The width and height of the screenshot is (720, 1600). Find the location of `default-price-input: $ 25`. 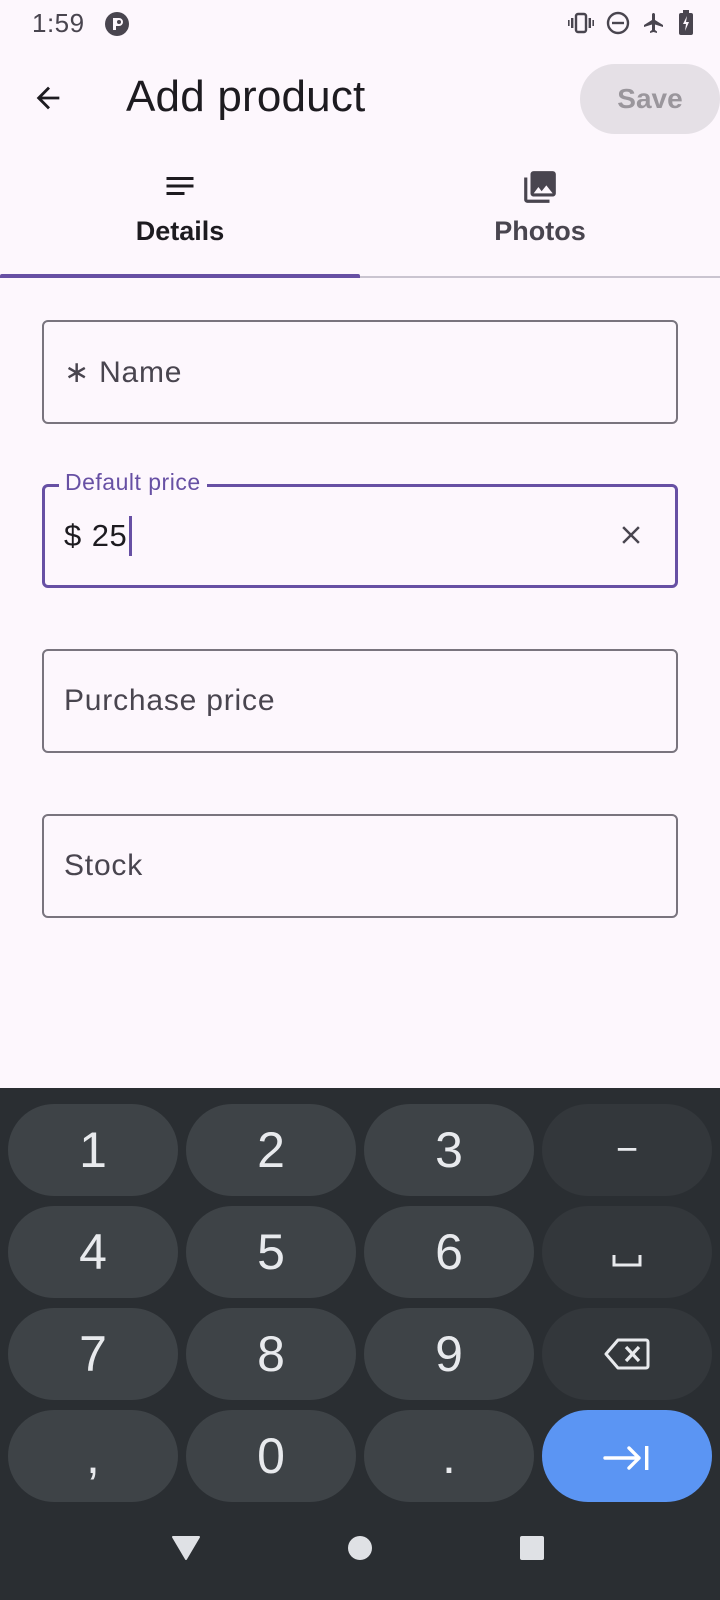

default-price-input: $ 25 is located at coordinates (98, 536).